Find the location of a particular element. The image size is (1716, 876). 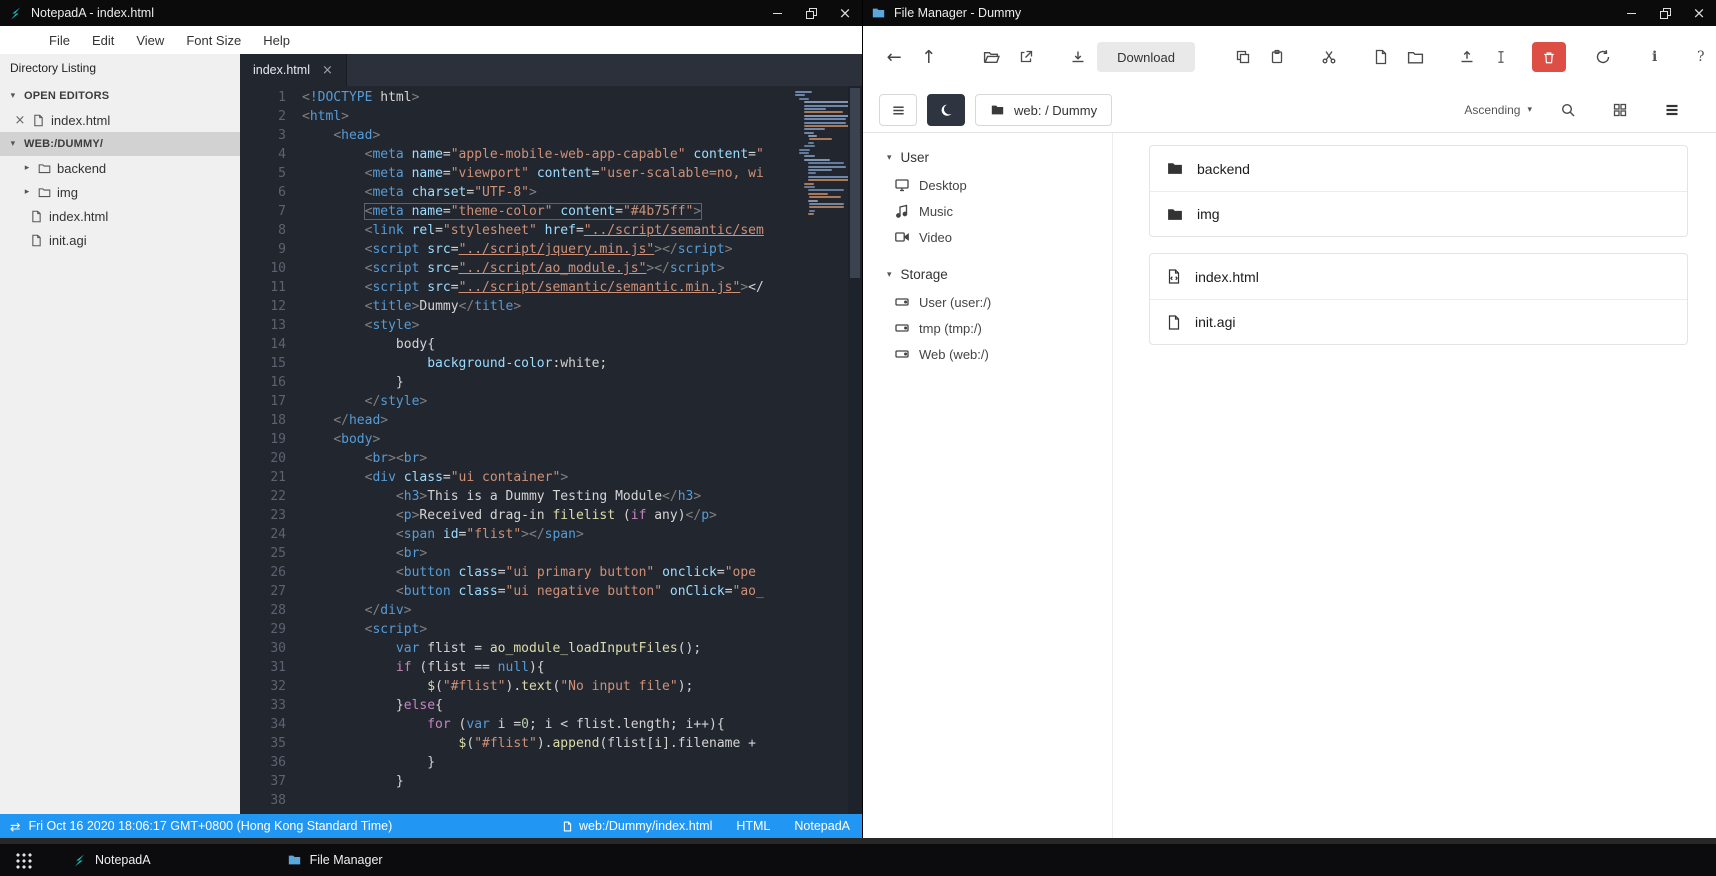

download-button: Download is located at coordinates (1146, 57).